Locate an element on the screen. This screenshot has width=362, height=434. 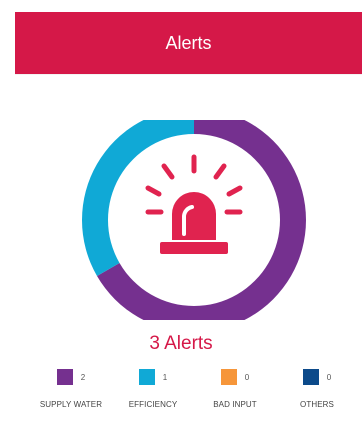
header-title: Alerts is located at coordinates (188, 42).